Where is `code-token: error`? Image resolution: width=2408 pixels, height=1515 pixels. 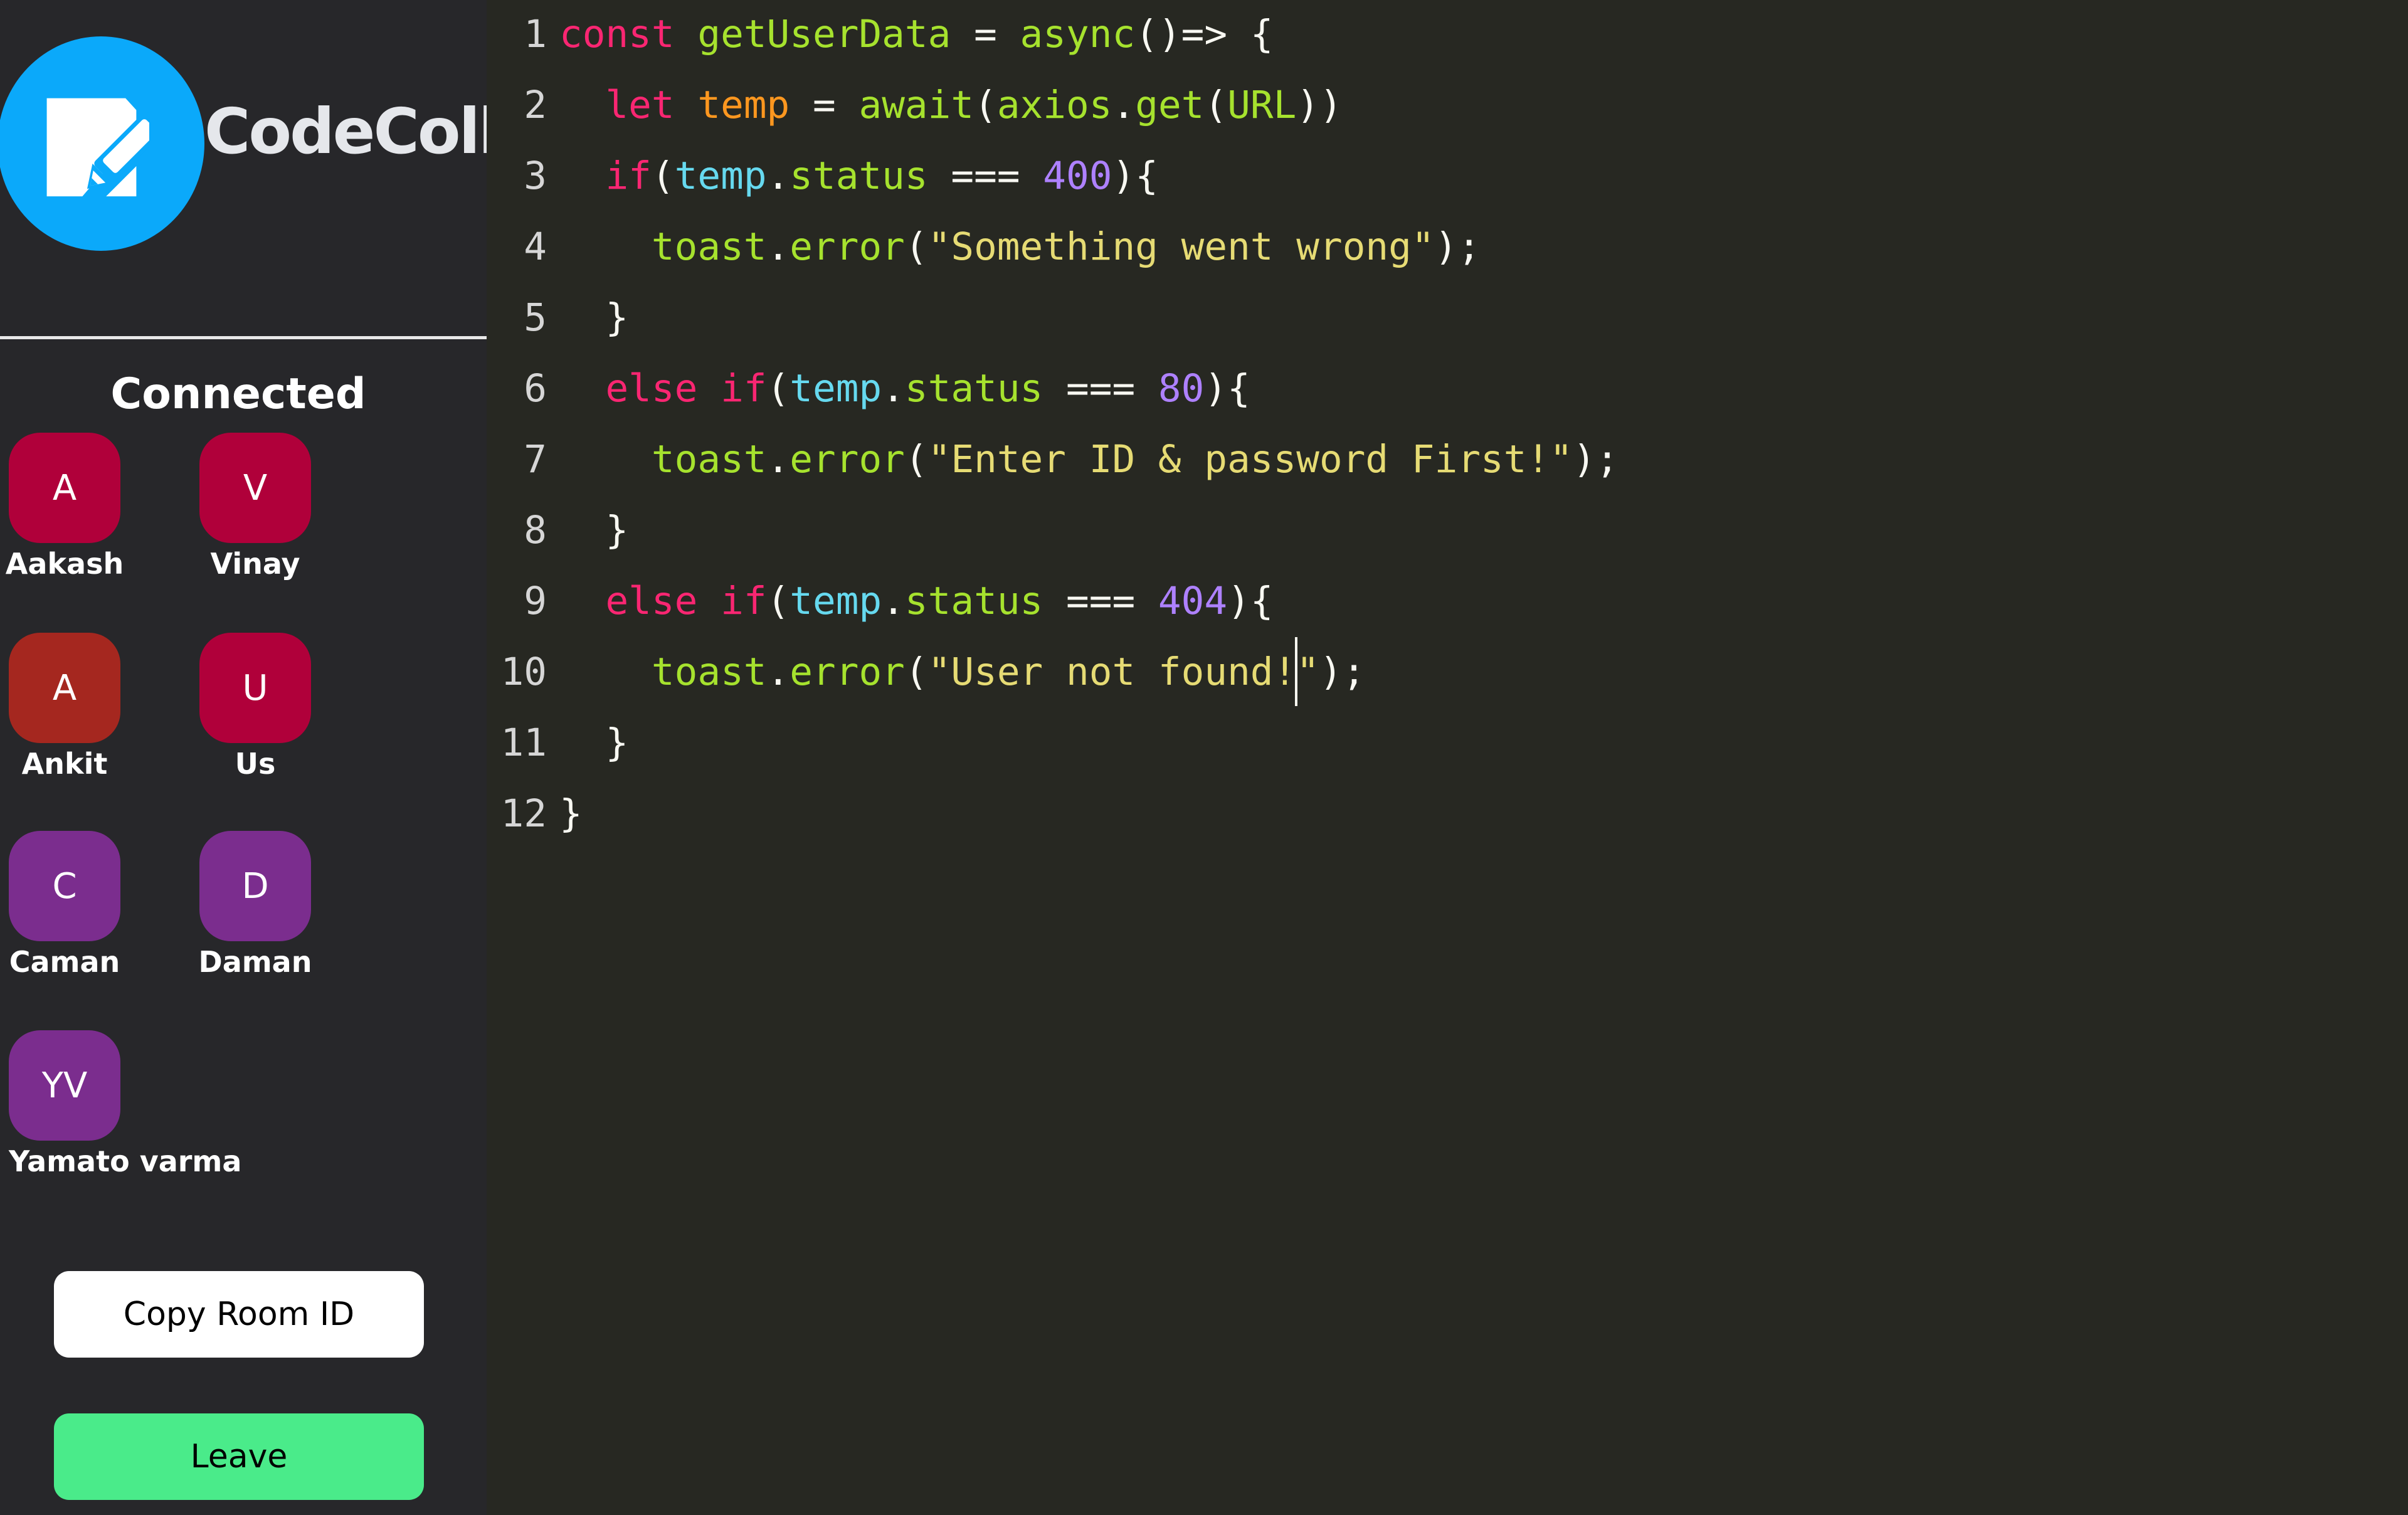 code-token: error is located at coordinates (847, 460).